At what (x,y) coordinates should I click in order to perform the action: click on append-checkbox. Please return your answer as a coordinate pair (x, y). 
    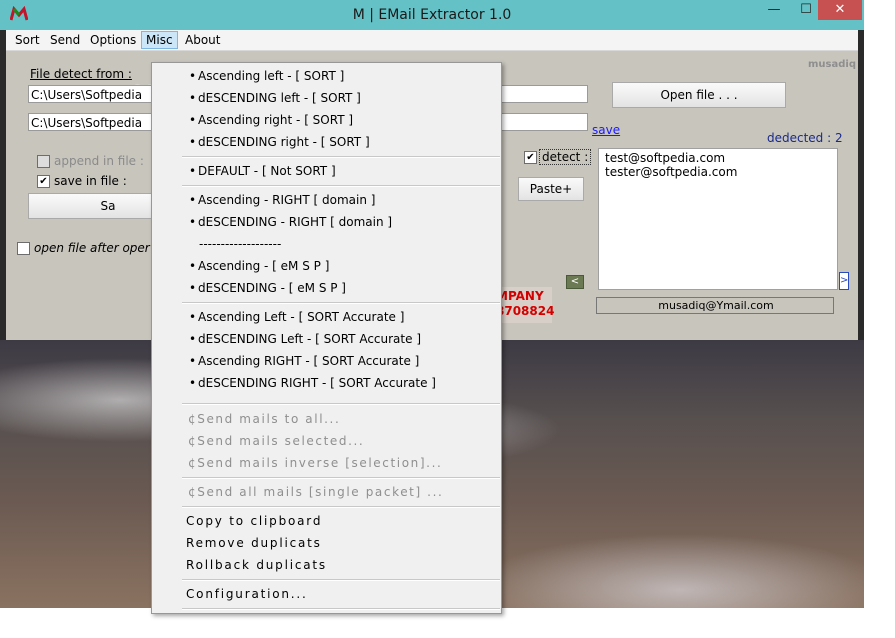
    Looking at the image, I should click on (43, 161).